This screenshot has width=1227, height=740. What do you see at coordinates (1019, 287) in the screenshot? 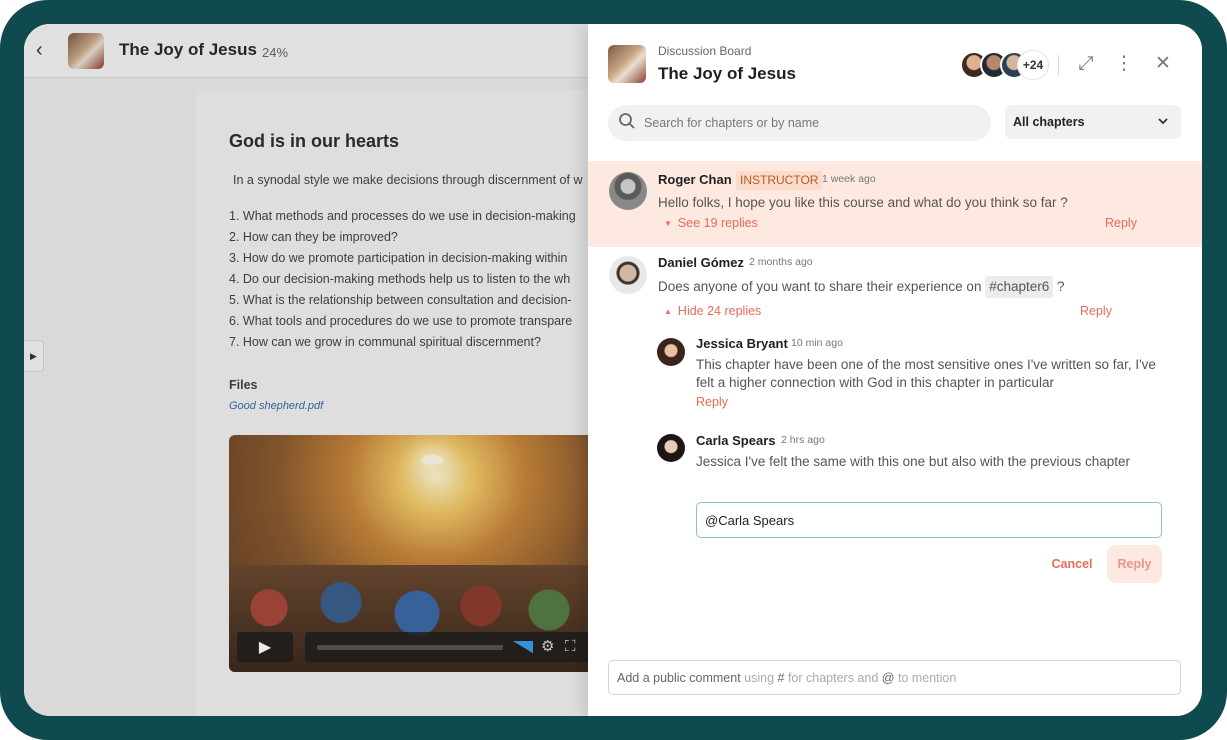
I see `chapter-tag: #chapter6` at bounding box center [1019, 287].